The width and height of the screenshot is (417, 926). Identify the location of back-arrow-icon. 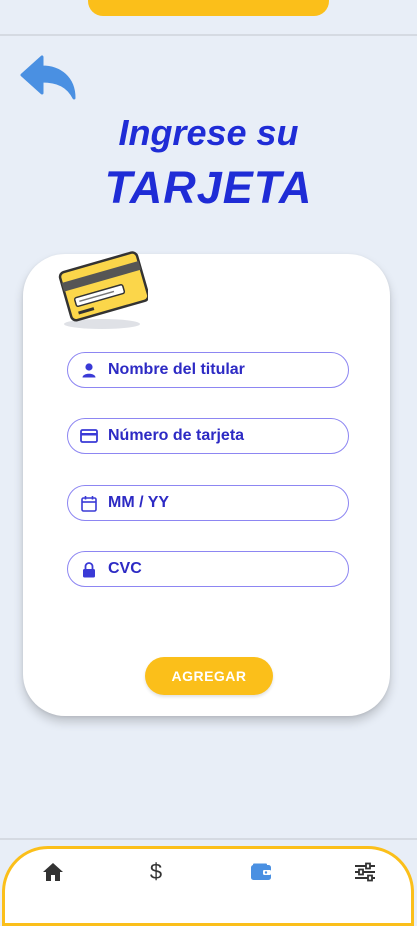
(48, 77).